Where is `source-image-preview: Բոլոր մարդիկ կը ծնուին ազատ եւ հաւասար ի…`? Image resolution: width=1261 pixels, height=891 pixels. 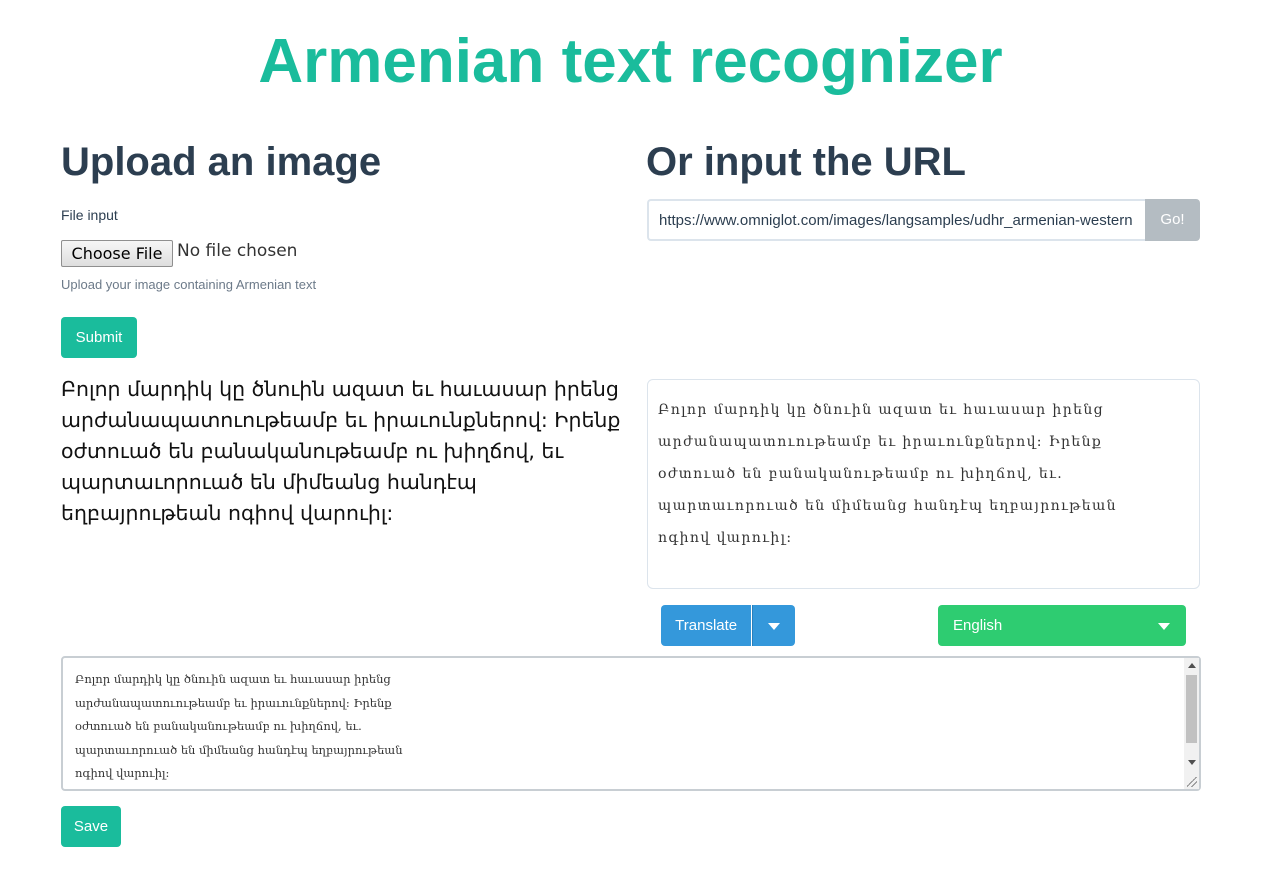
source-image-preview: Բոլոր մարդիկ կը ծնուին ազատ եւ հաւասար ի… is located at coordinates (923, 484).